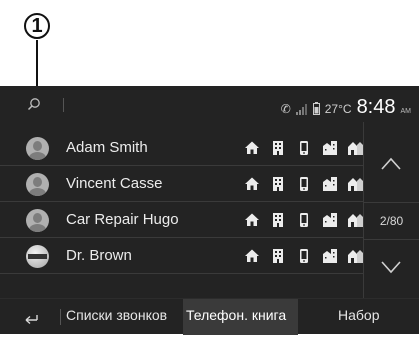  Describe the element at coordinates (37, 256) in the screenshot. I see `nissan-logo-icon` at that location.